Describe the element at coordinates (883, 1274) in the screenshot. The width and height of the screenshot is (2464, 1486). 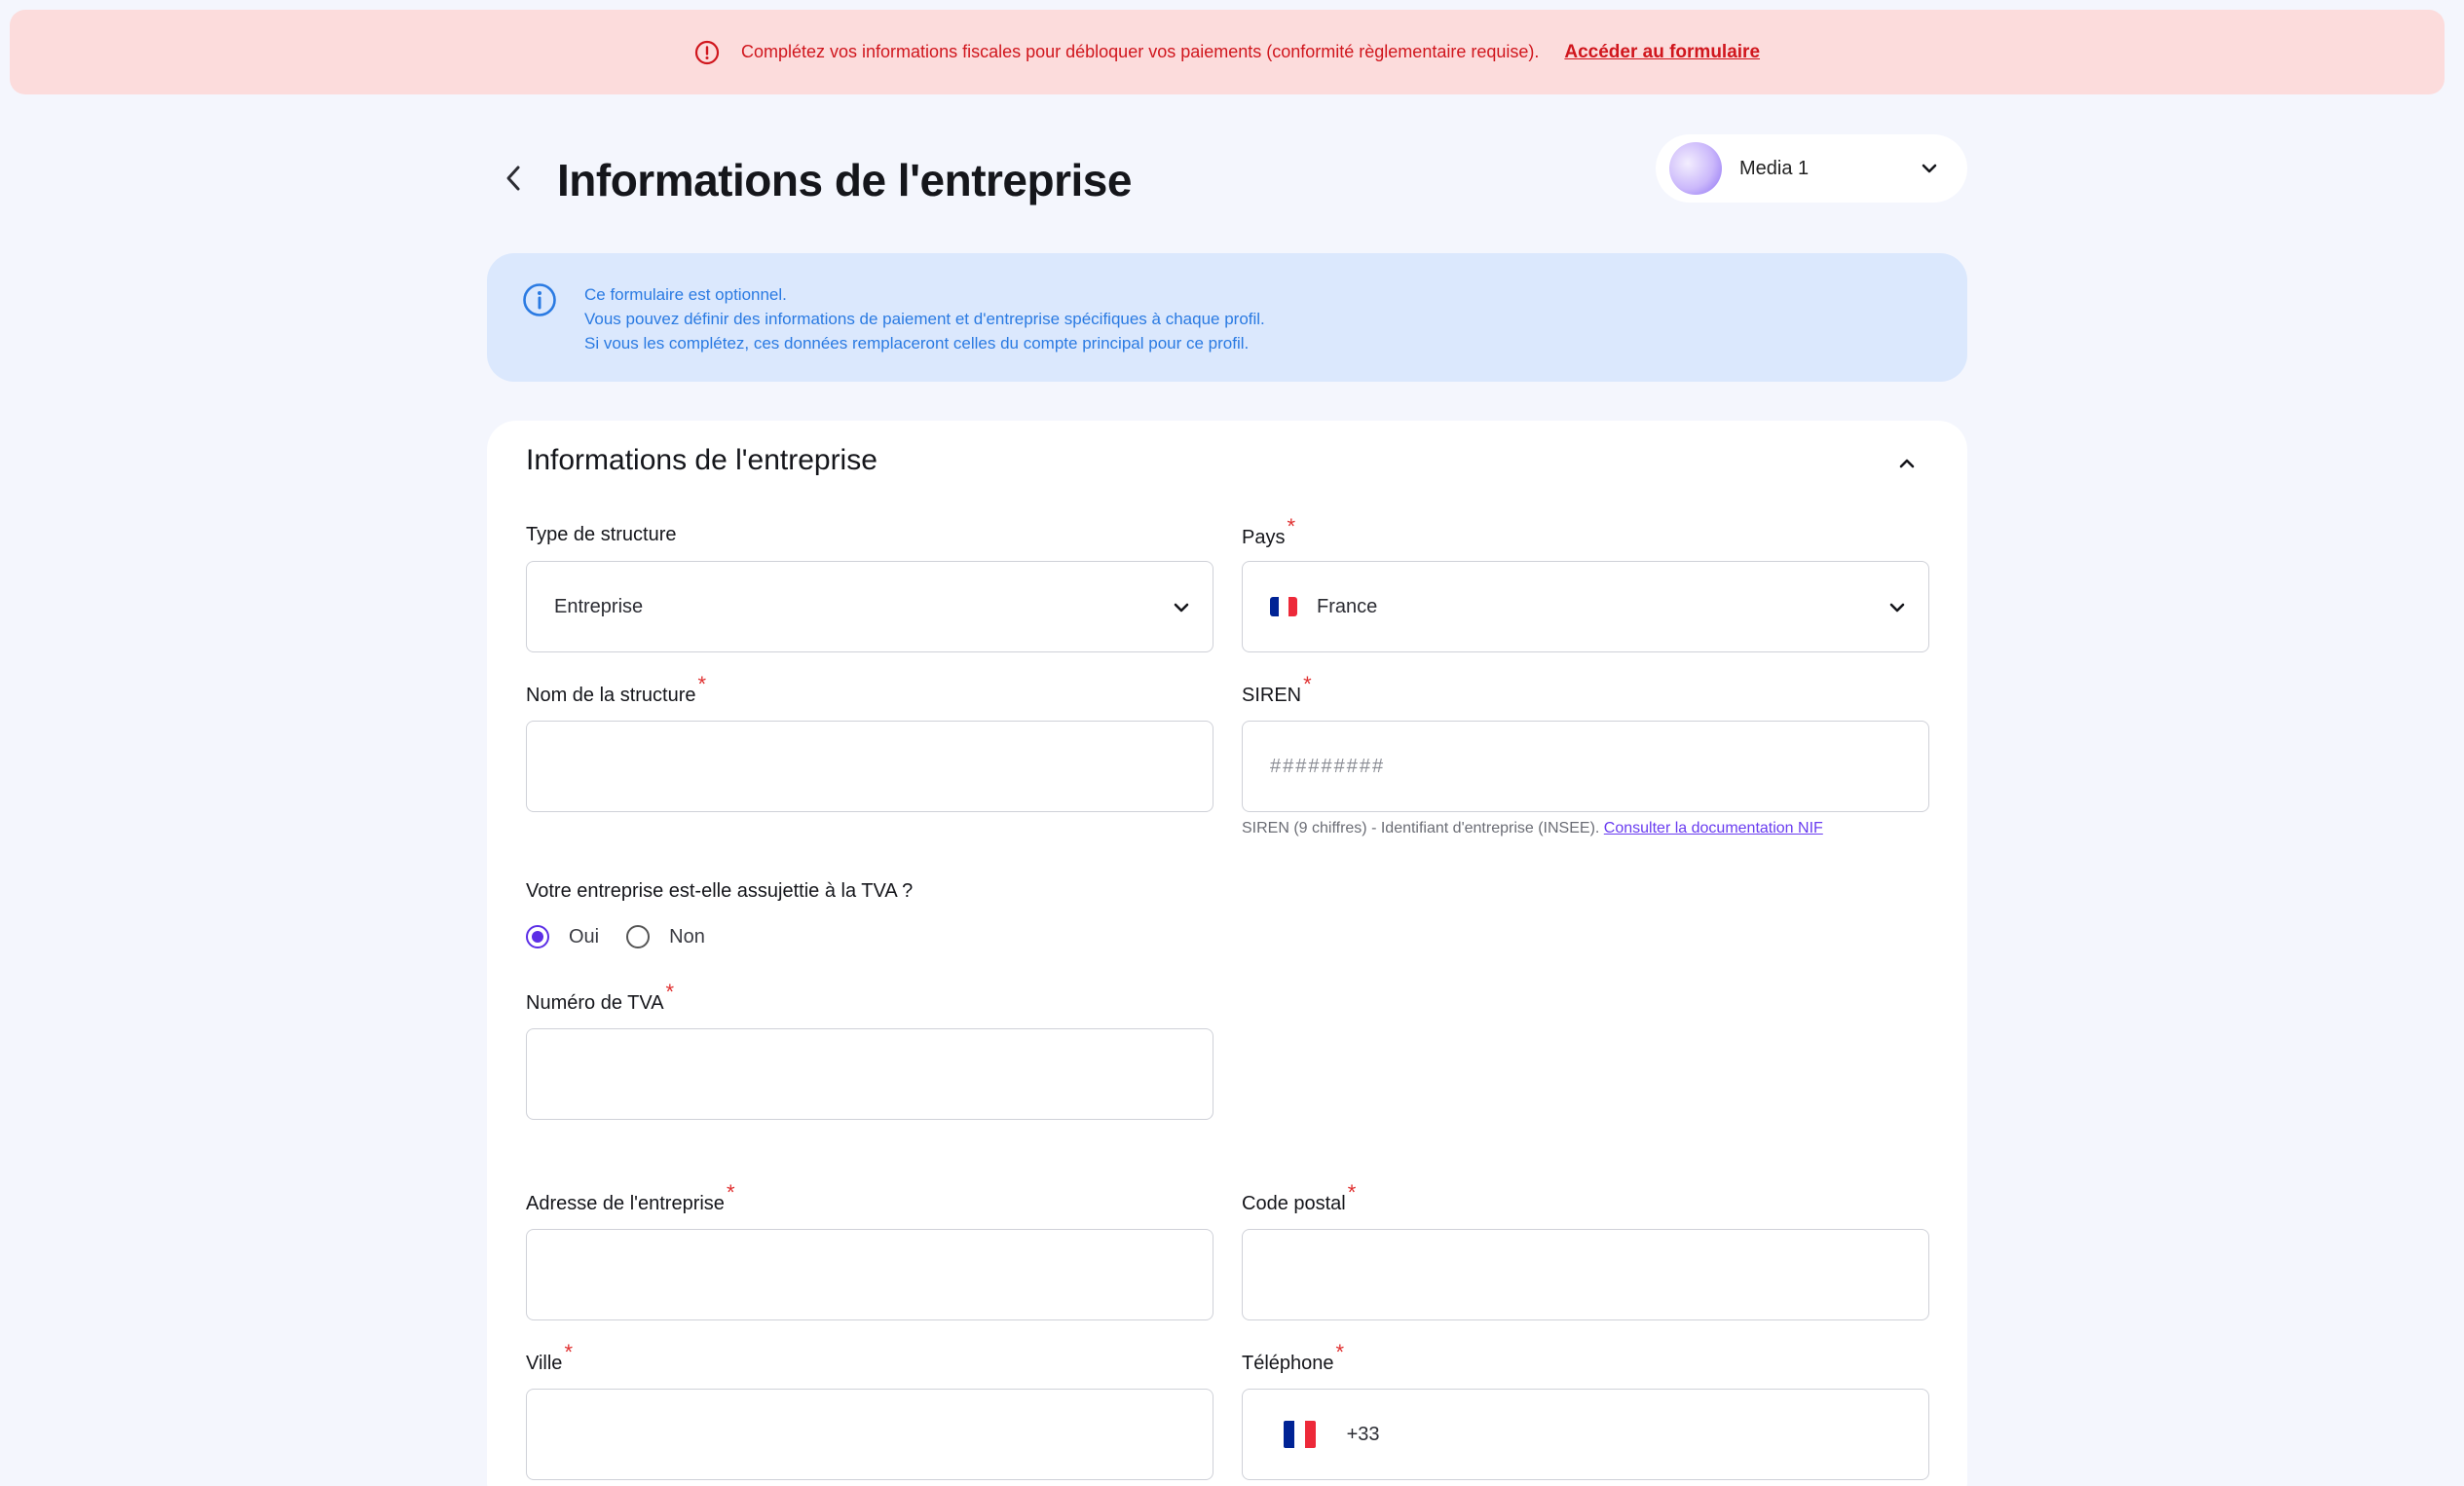
I see `address-input` at that location.